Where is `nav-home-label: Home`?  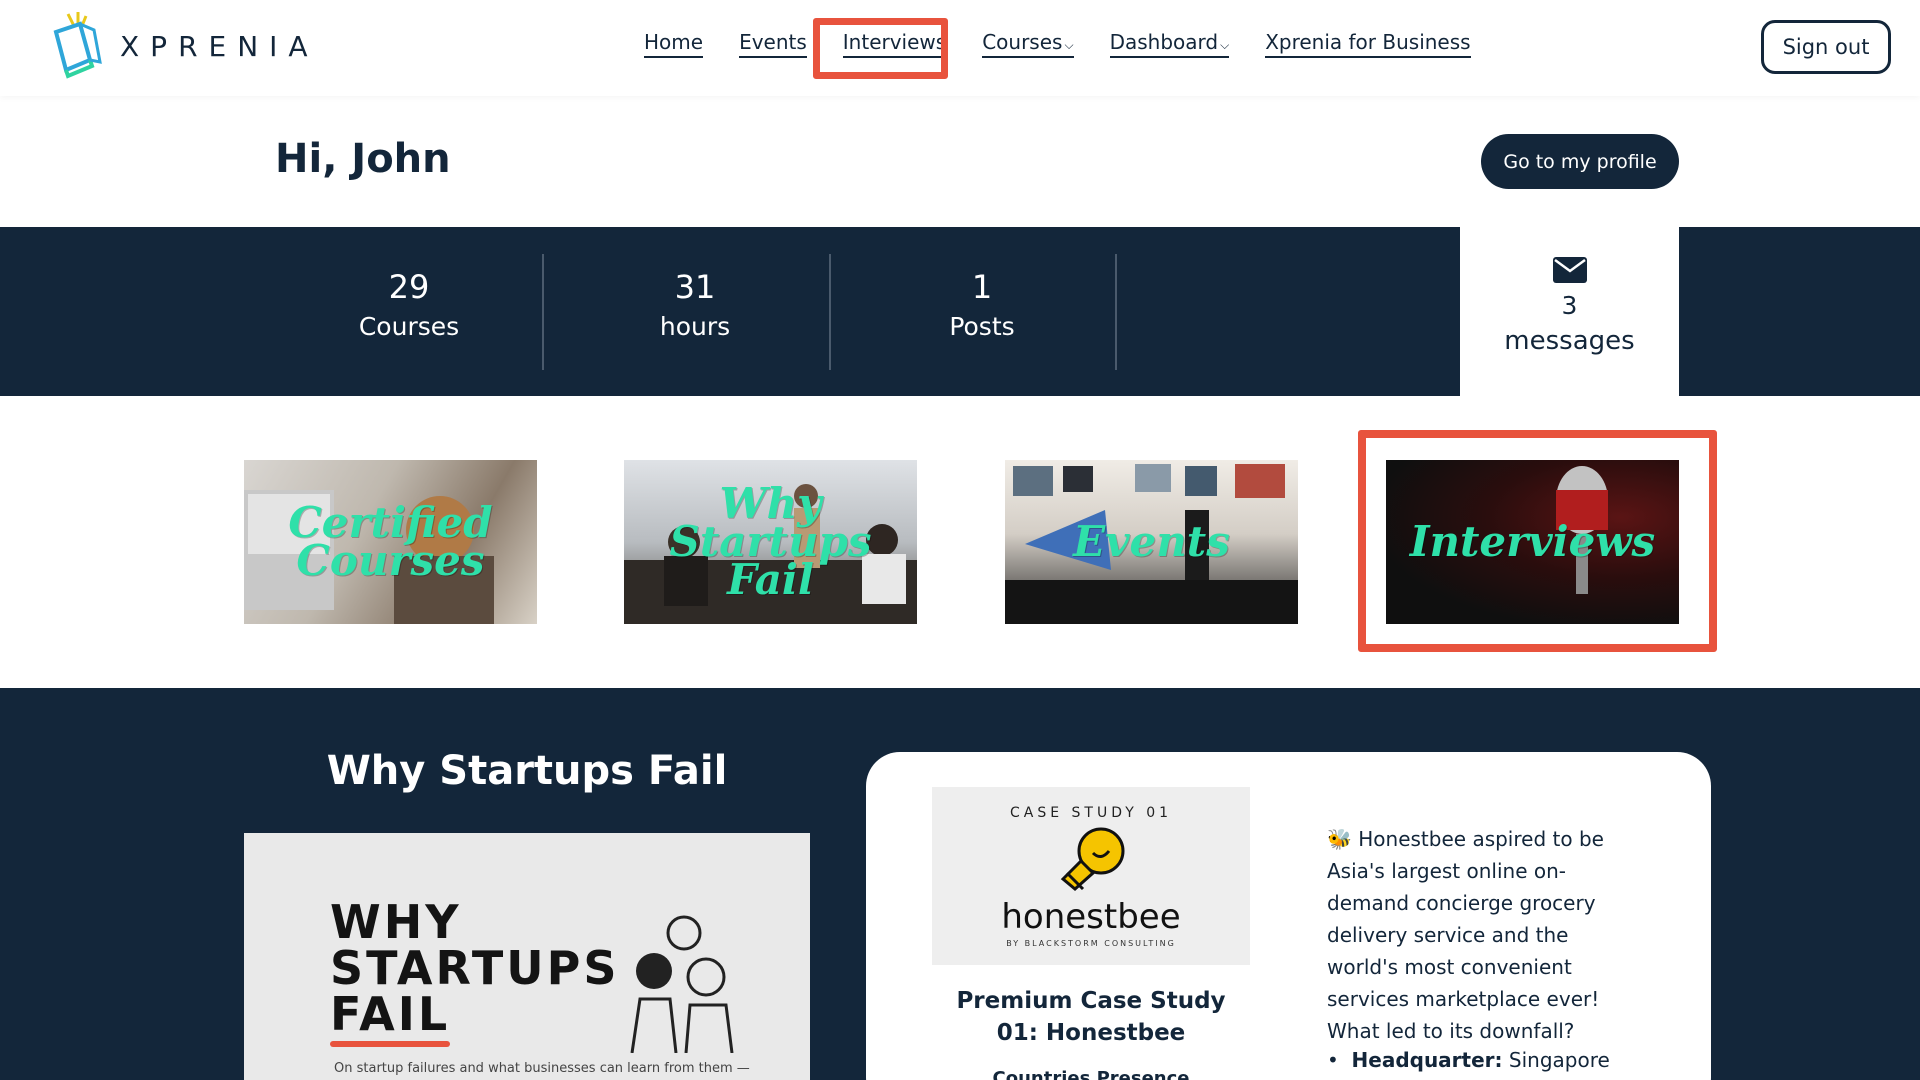 nav-home-label: Home is located at coordinates (674, 42).